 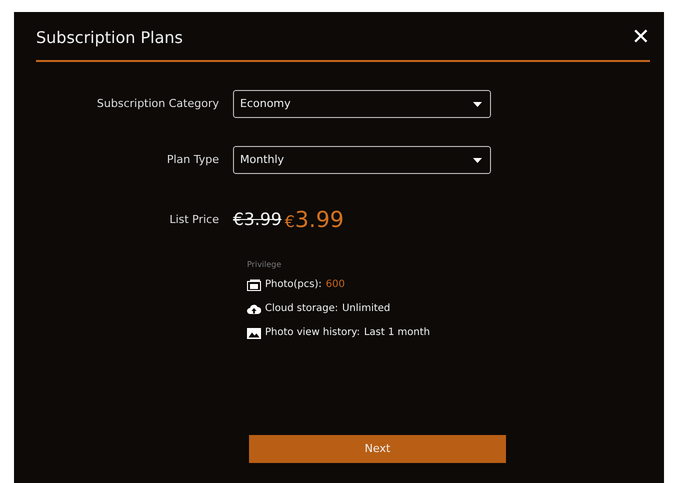 I want to click on modal-title: Subscription Plans, so click(x=109, y=38).